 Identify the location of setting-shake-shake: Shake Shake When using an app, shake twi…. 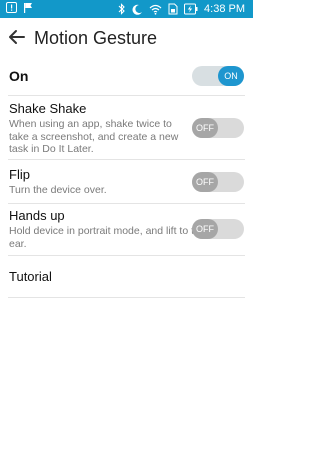
(126, 127).